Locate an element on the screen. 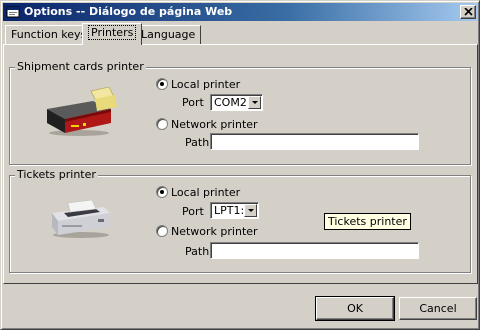  tab-label: Printers is located at coordinates (112, 32).